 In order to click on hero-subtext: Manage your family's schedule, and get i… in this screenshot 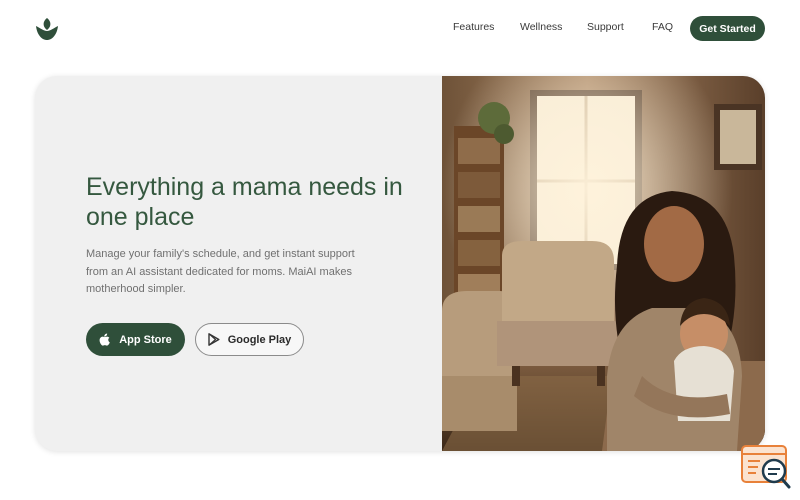, I will do `click(220, 271)`.